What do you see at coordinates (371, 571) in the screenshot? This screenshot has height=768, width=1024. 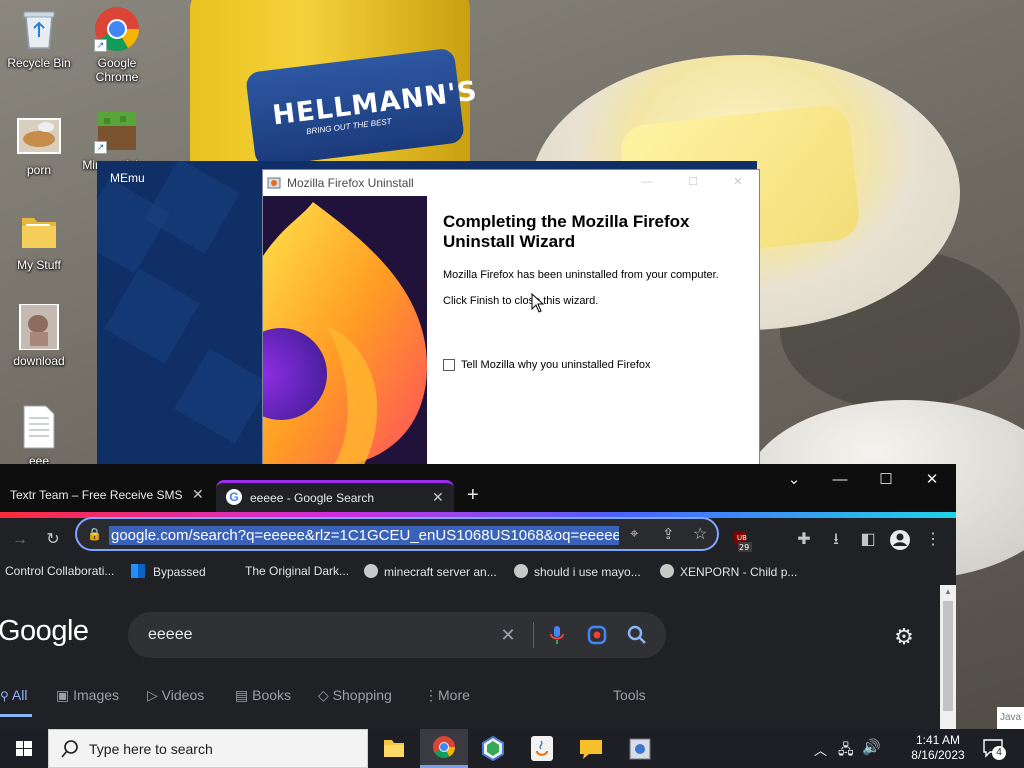 I see `globe-icon` at bounding box center [371, 571].